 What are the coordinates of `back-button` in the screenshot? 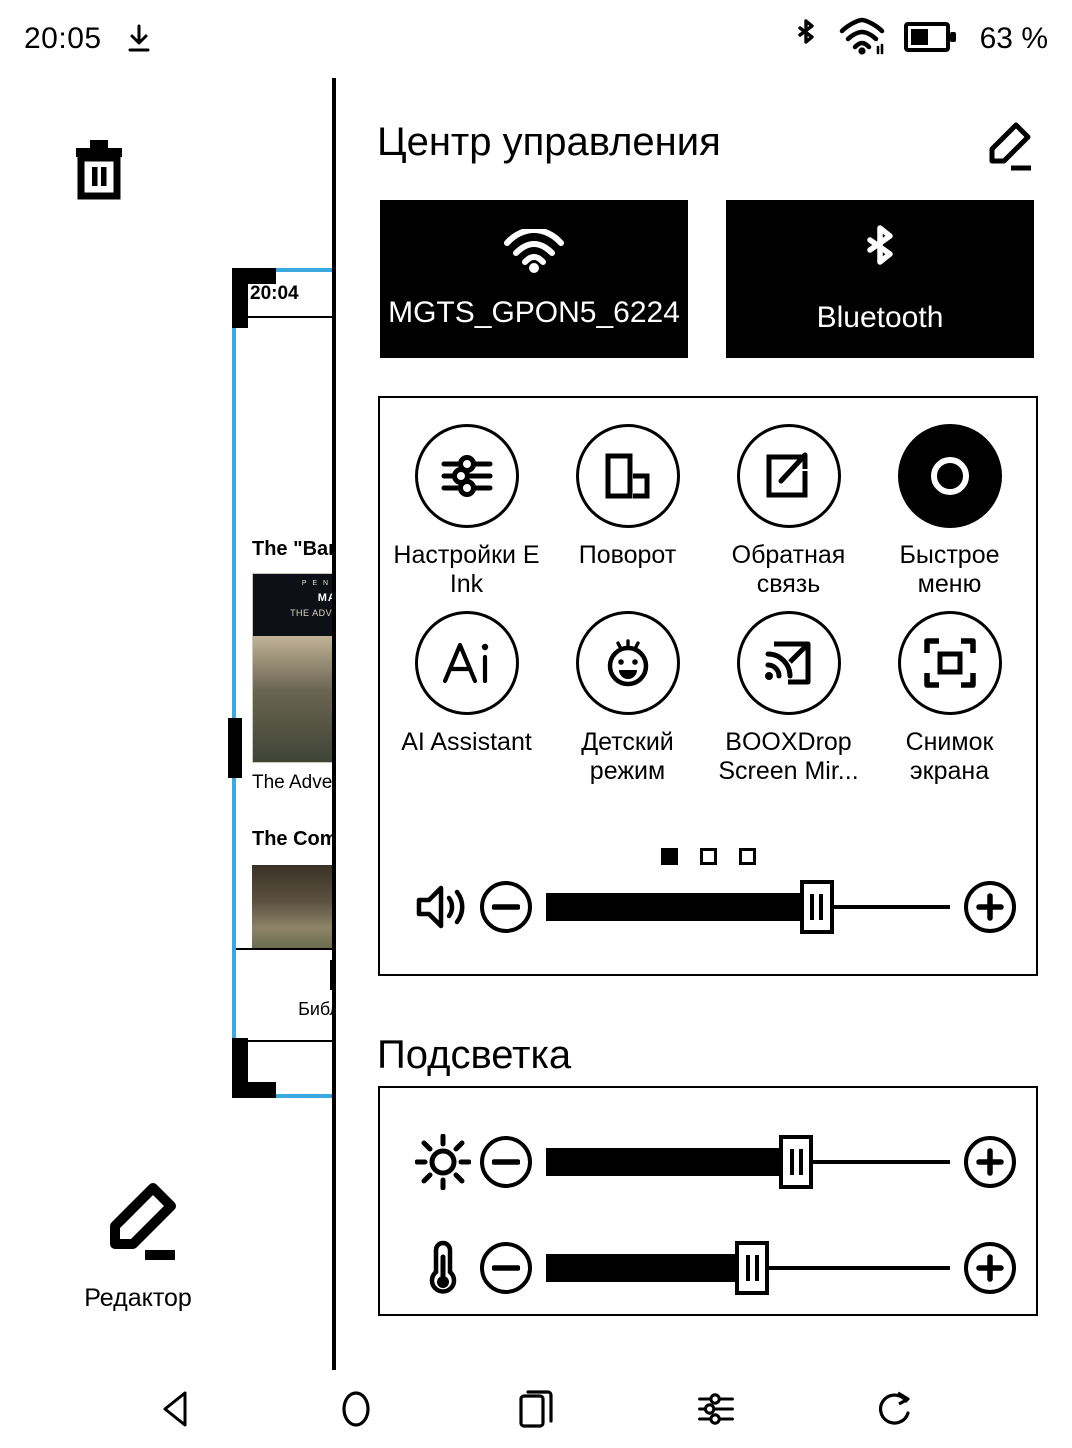 It's located at (176, 1409).